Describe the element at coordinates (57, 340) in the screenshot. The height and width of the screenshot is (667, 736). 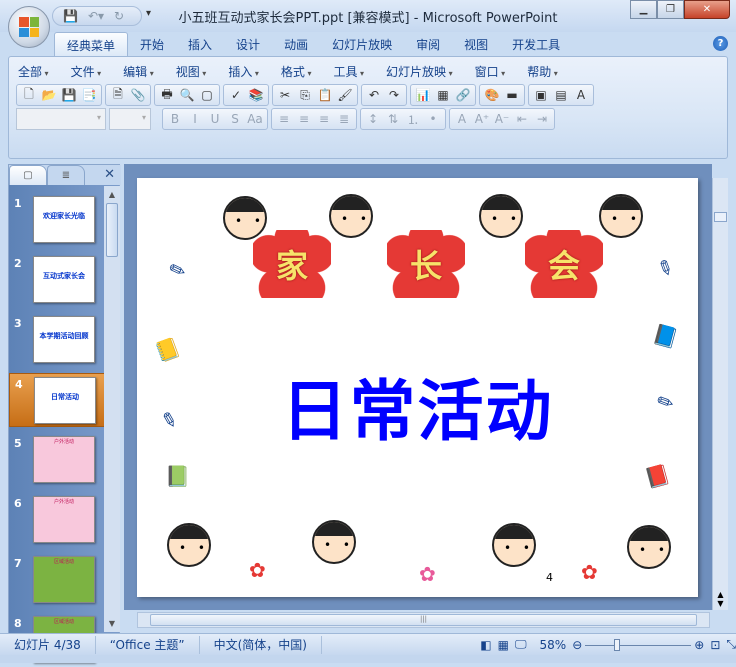
I see `slide-thumbnail: 3 本学期活动回顾` at that location.